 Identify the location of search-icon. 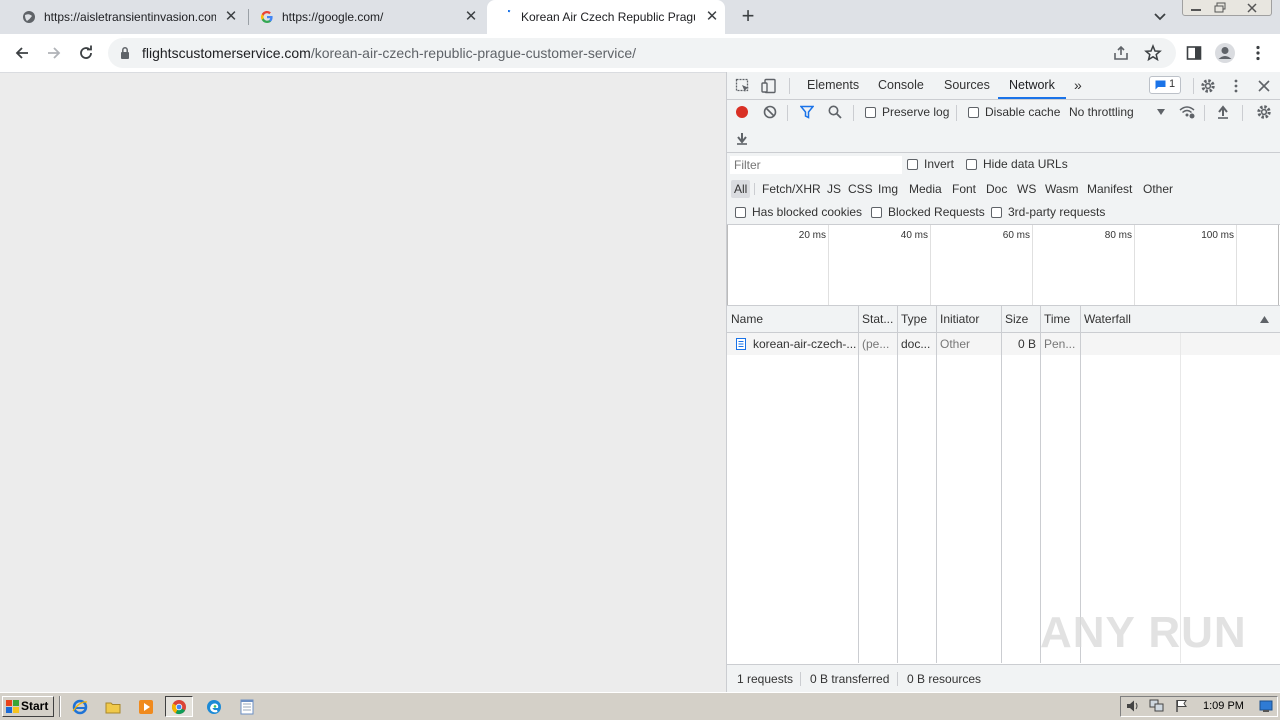
(835, 112).